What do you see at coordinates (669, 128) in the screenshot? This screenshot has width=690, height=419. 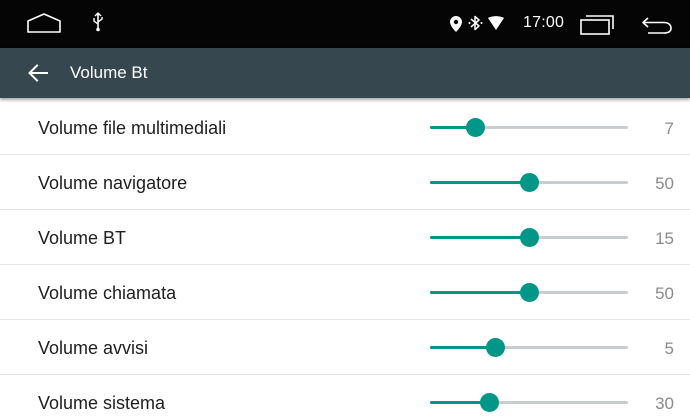 I see `setting-value: 7` at bounding box center [669, 128].